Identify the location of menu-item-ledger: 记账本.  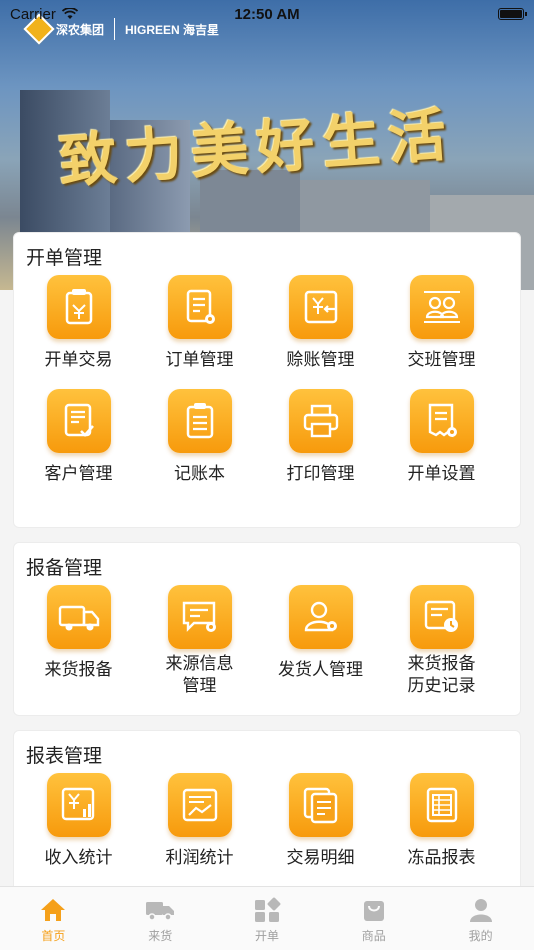
(199, 437).